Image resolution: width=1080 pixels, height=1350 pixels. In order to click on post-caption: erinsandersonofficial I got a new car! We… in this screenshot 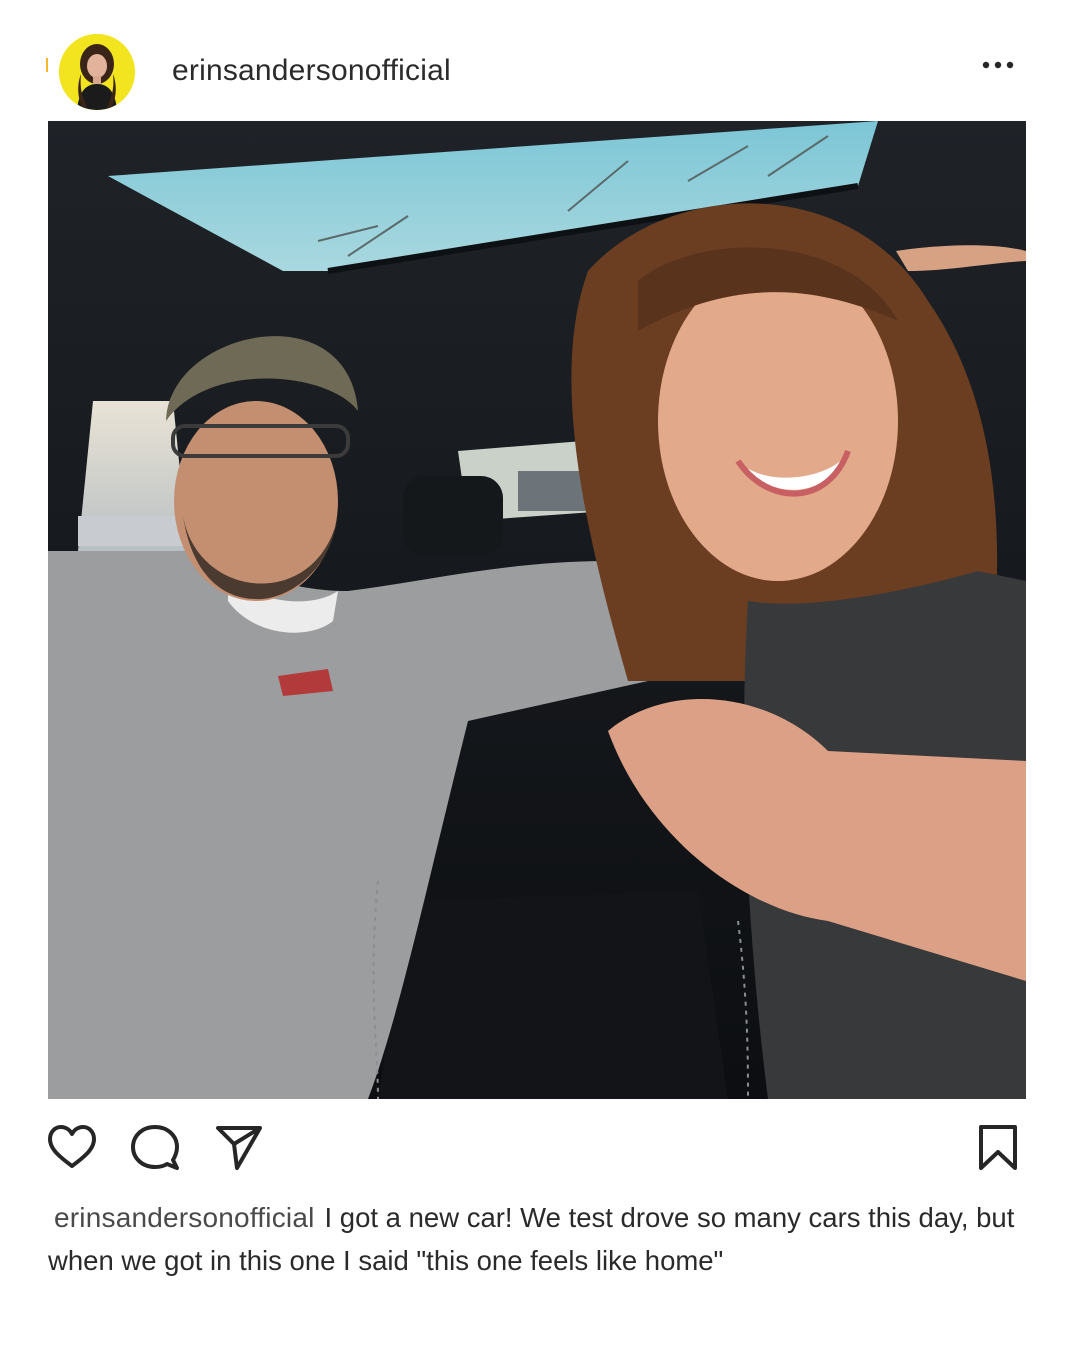, I will do `click(538, 1239)`.